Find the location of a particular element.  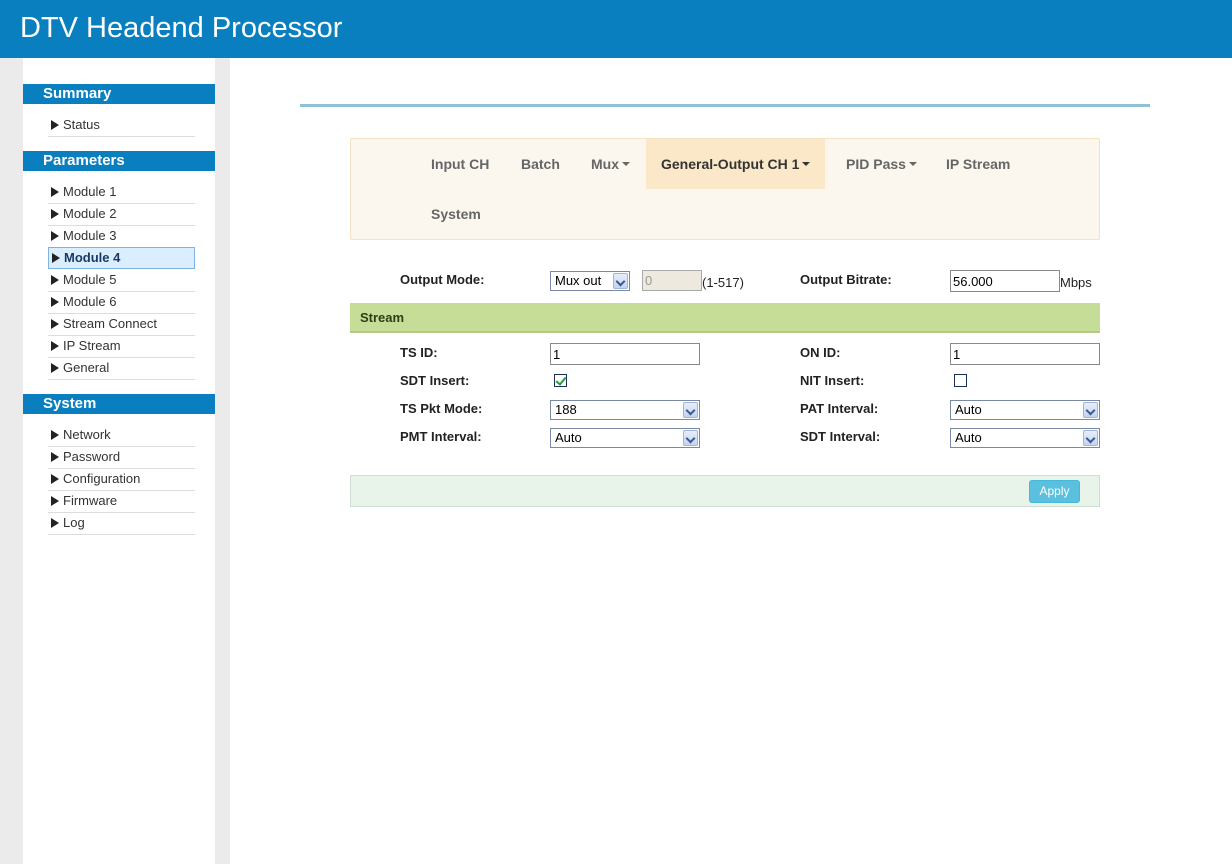

sidebar-item-module-5: Module 5 is located at coordinates (121, 281).